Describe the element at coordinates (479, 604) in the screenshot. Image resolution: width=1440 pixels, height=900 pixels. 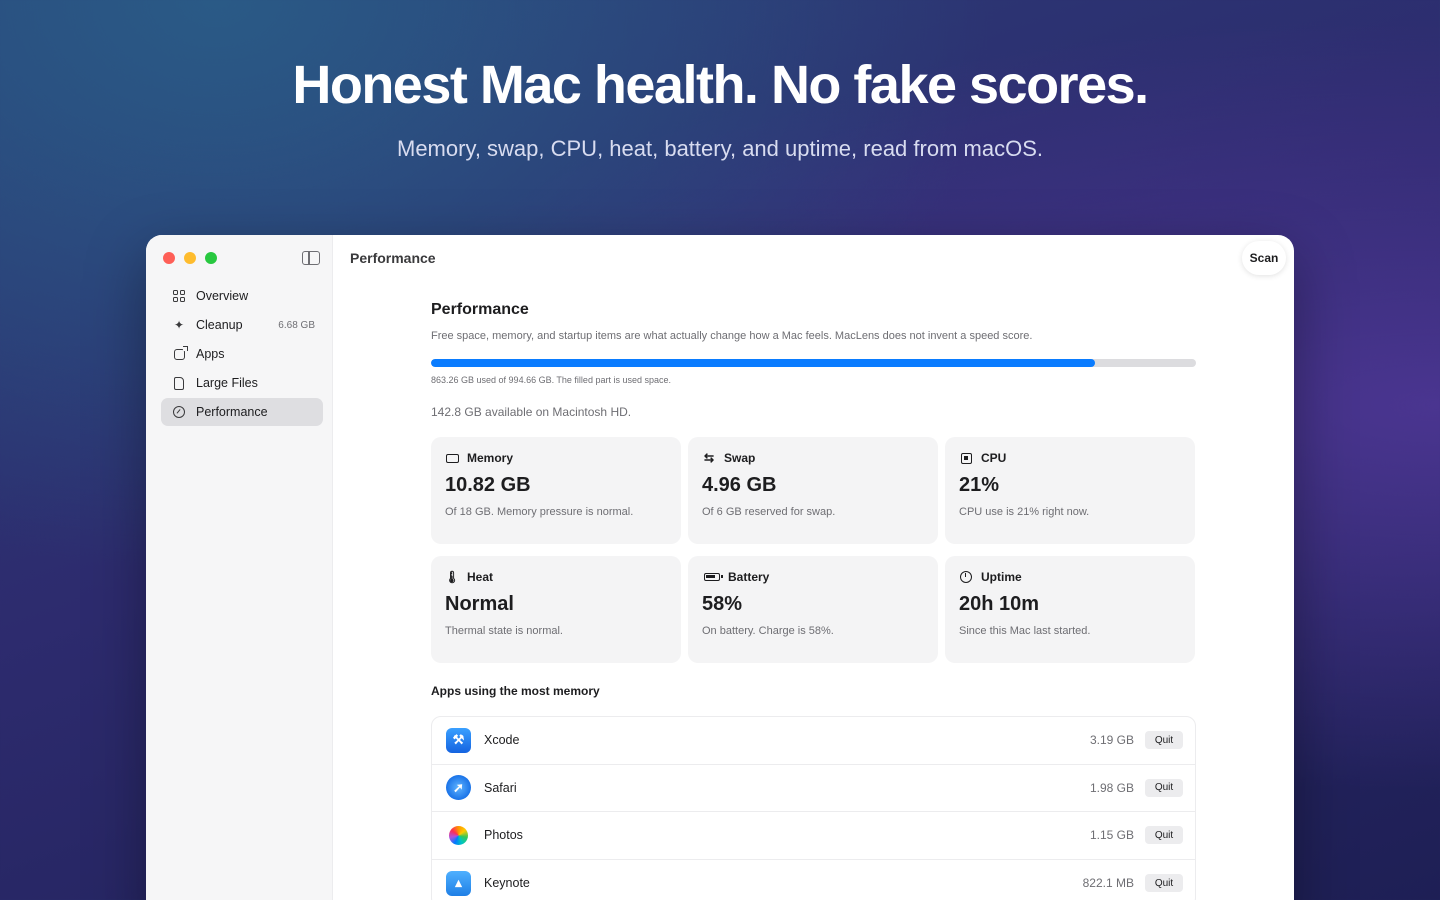
I see `card-value: Normal` at that location.